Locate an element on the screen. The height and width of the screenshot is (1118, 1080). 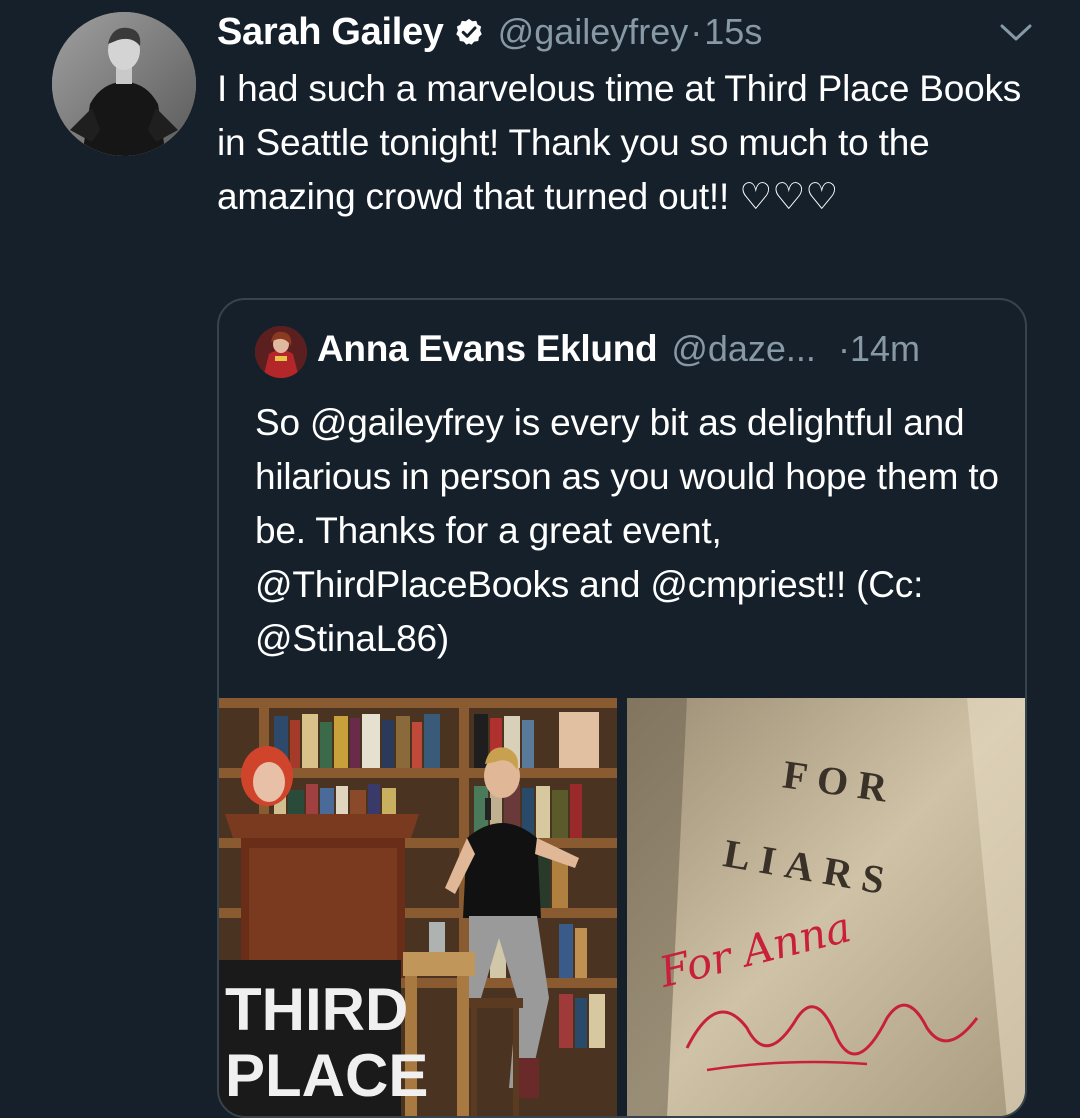
quoted-avatar-image is located at coordinates (281, 352).